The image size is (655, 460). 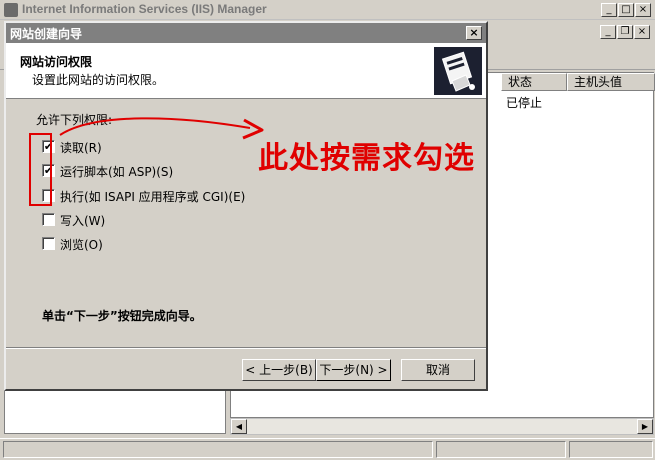 I want to click on child-restore-button: ❐, so click(x=625, y=32).